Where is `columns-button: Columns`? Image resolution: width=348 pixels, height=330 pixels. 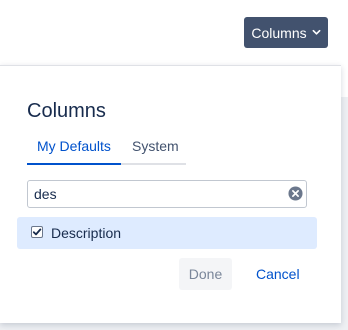
columns-button: Columns is located at coordinates (286, 32).